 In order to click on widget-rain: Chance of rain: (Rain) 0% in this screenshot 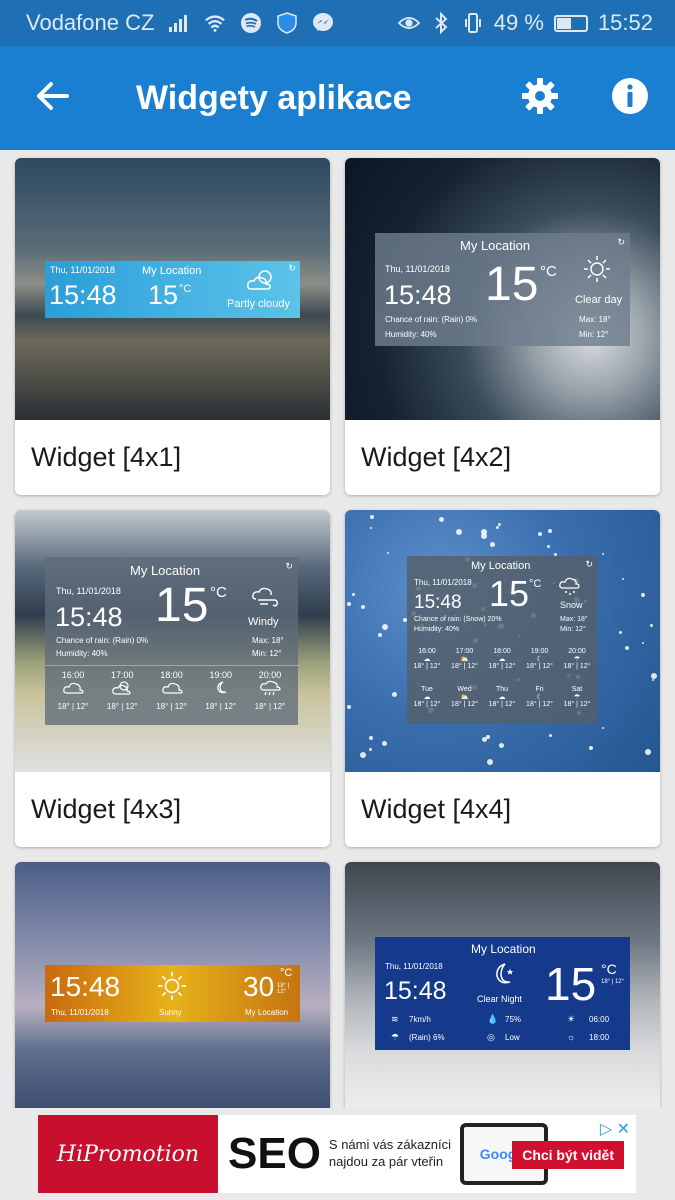, I will do `click(102, 640)`.